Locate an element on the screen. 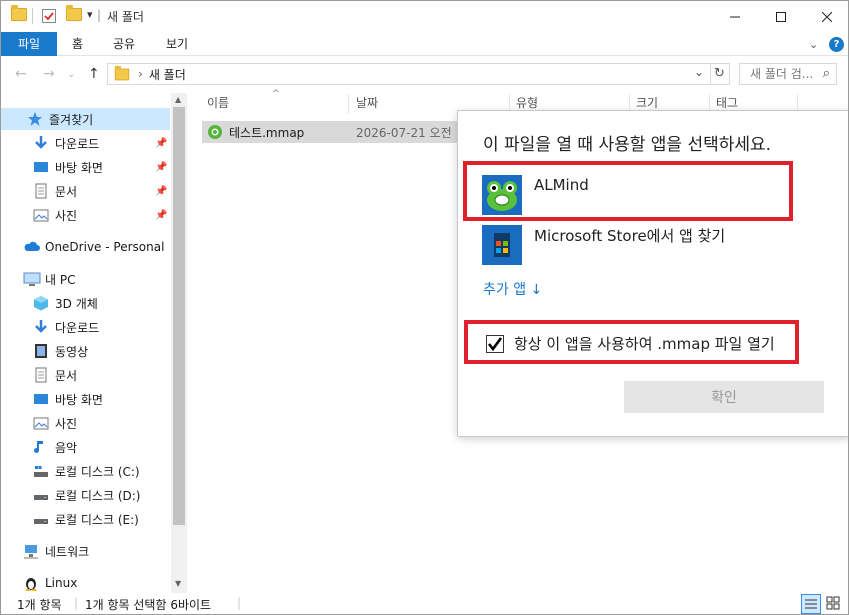  tab-home: 홈 is located at coordinates (77, 44).